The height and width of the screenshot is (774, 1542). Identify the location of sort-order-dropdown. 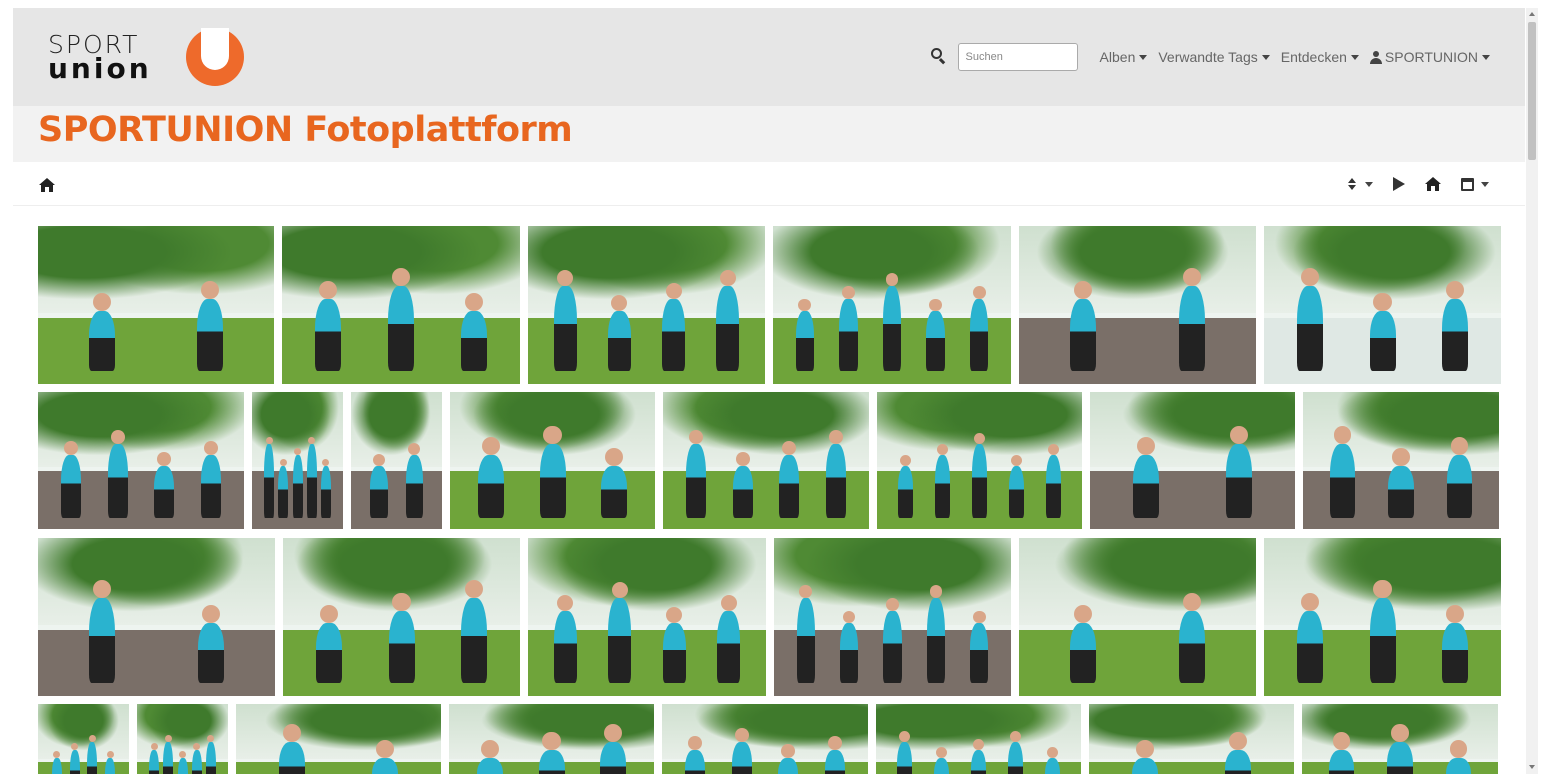
(1360, 184).